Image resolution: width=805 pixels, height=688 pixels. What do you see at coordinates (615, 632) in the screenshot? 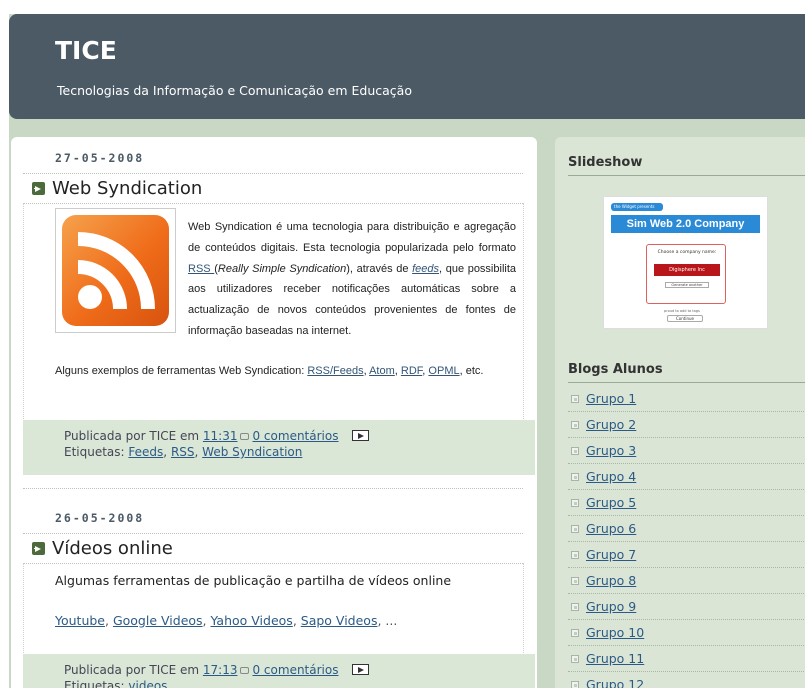
I see `blog-link: Grupo 10` at bounding box center [615, 632].